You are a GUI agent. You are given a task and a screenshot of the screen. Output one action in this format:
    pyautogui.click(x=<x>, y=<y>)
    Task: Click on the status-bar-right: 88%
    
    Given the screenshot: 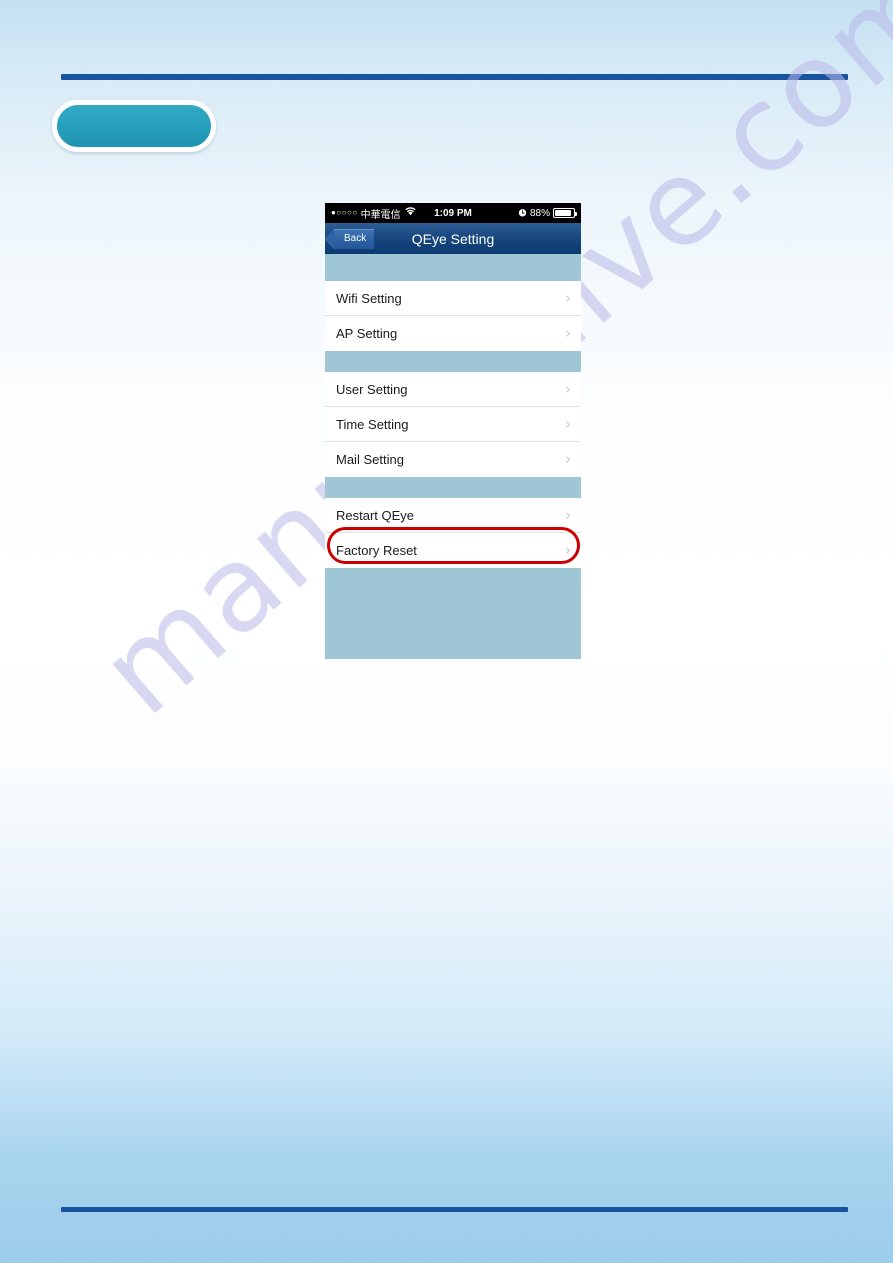 What is the action you would take?
    pyautogui.click(x=547, y=213)
    